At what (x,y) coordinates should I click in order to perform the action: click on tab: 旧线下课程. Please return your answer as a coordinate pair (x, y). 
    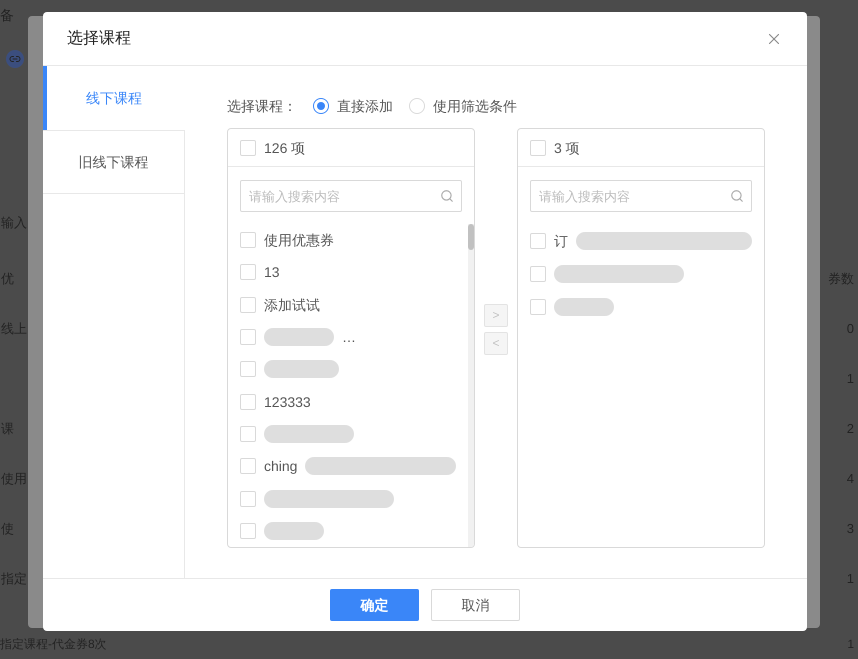
    Looking at the image, I should click on (114, 162).